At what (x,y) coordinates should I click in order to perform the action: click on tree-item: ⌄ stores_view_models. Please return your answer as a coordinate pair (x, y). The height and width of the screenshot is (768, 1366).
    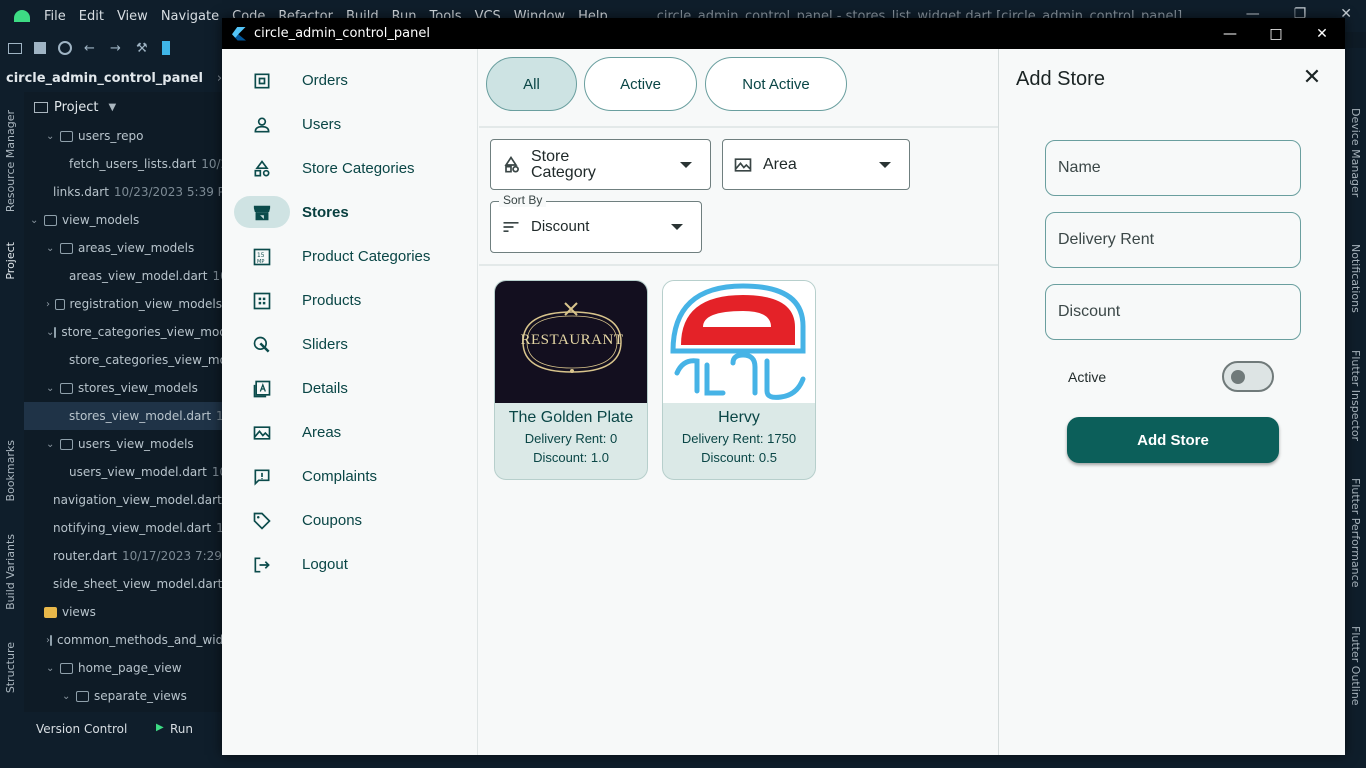
    Looking at the image, I should click on (123, 388).